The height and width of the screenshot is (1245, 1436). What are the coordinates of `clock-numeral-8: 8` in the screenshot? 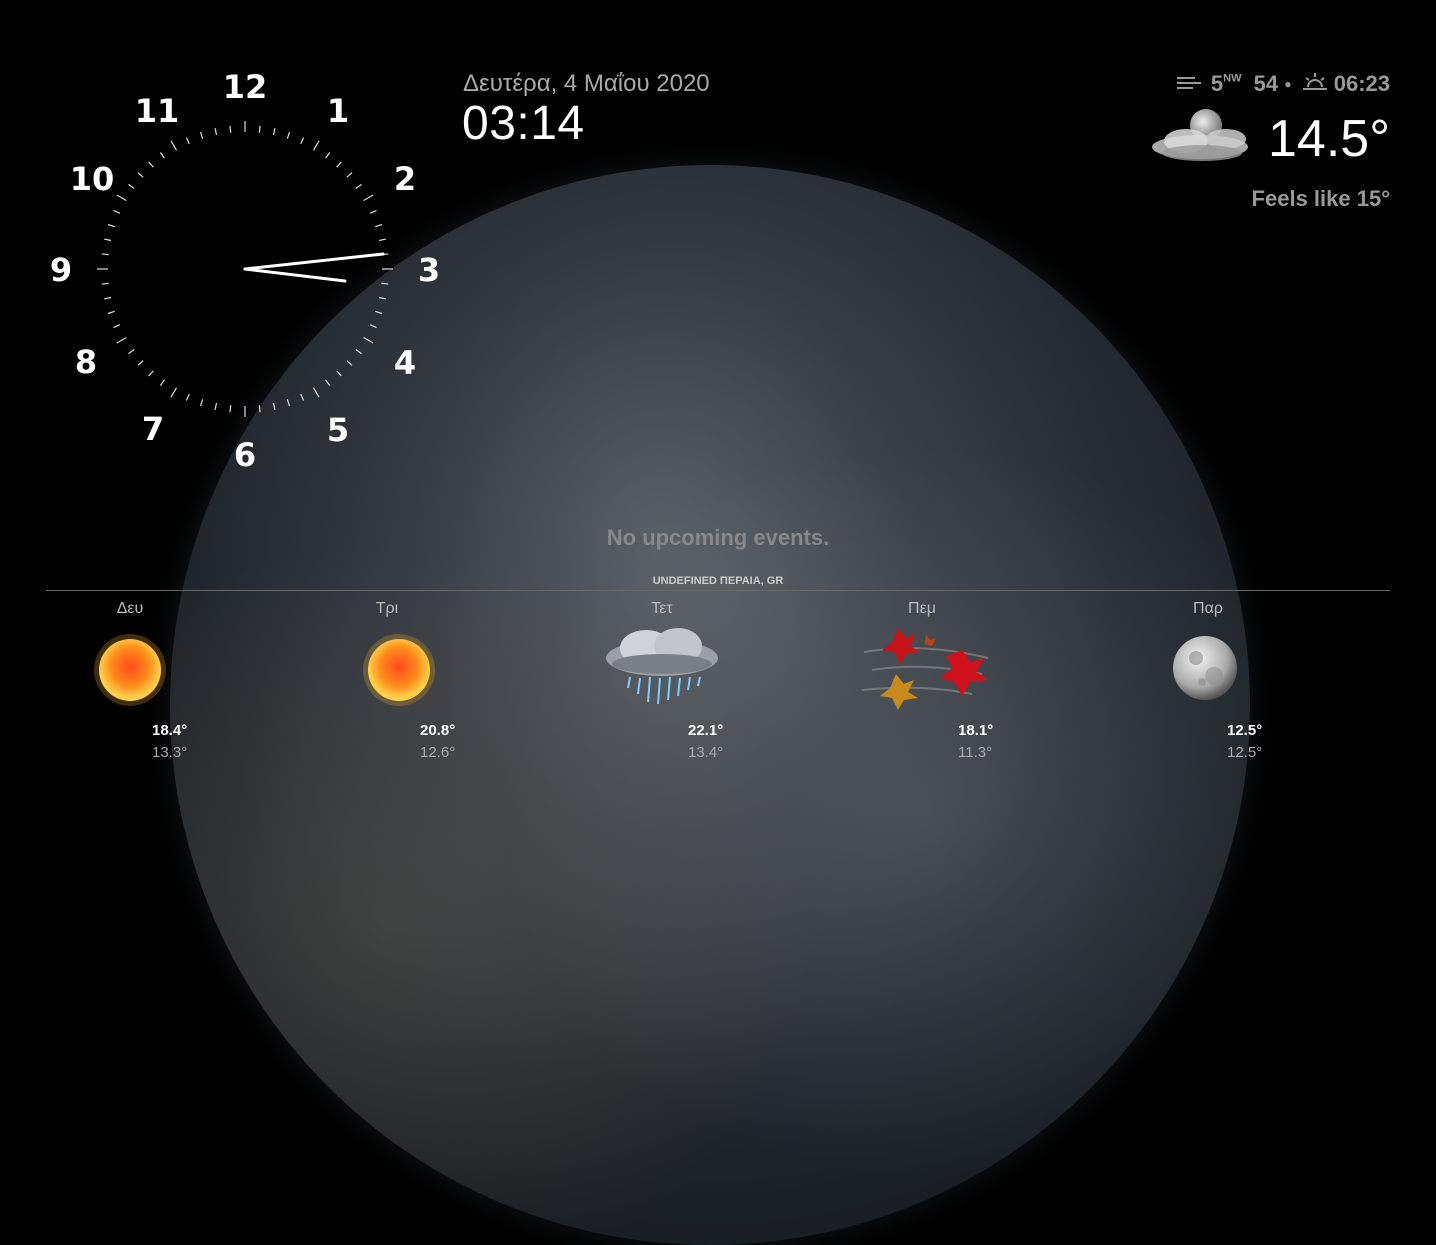 It's located at (86, 362).